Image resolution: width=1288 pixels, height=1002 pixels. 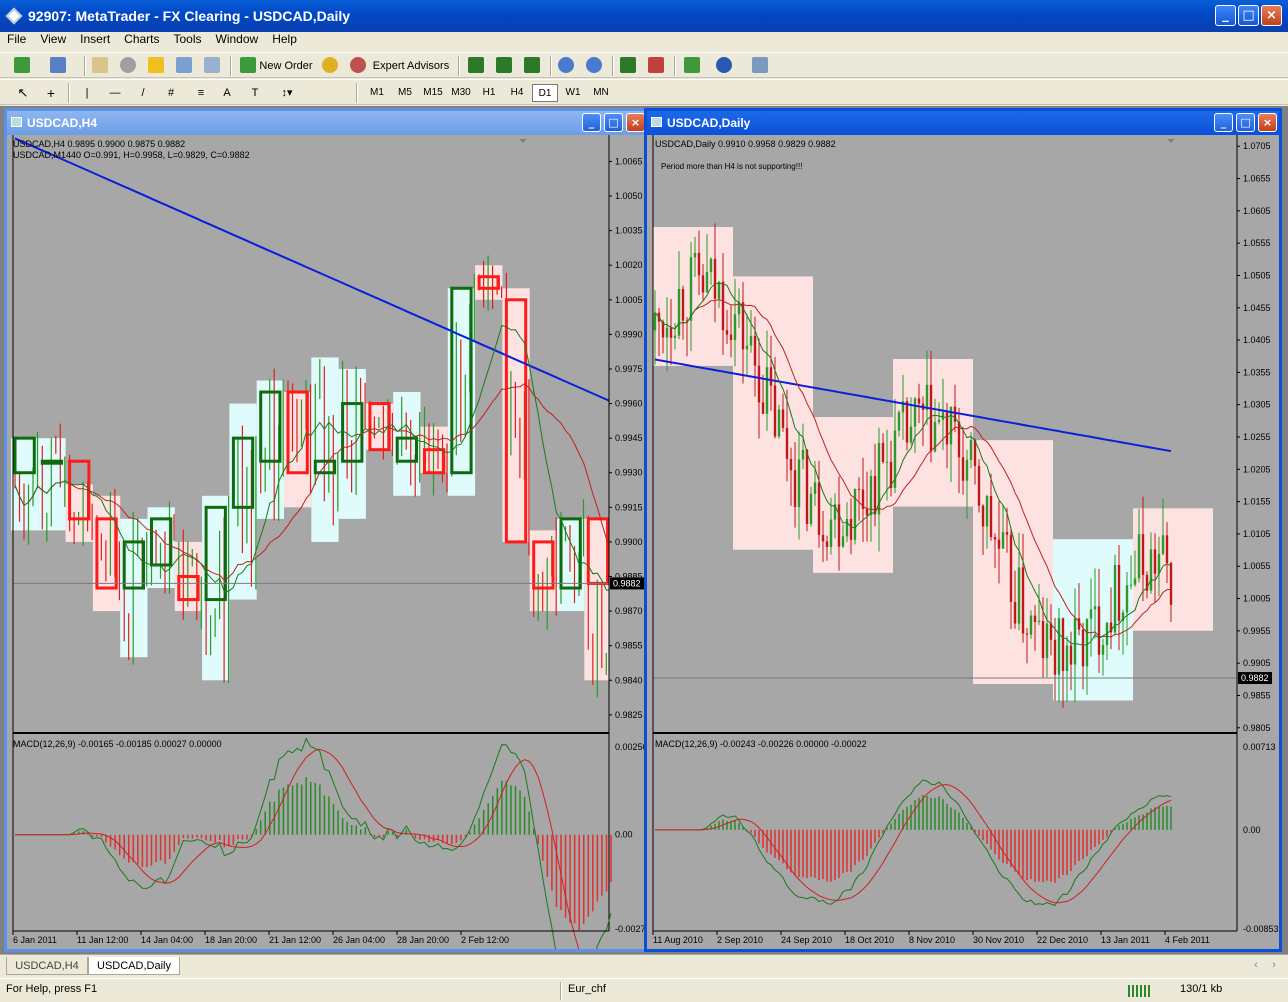 What do you see at coordinates (1225, 15) in the screenshot?
I see `minimize-button: _` at bounding box center [1225, 15].